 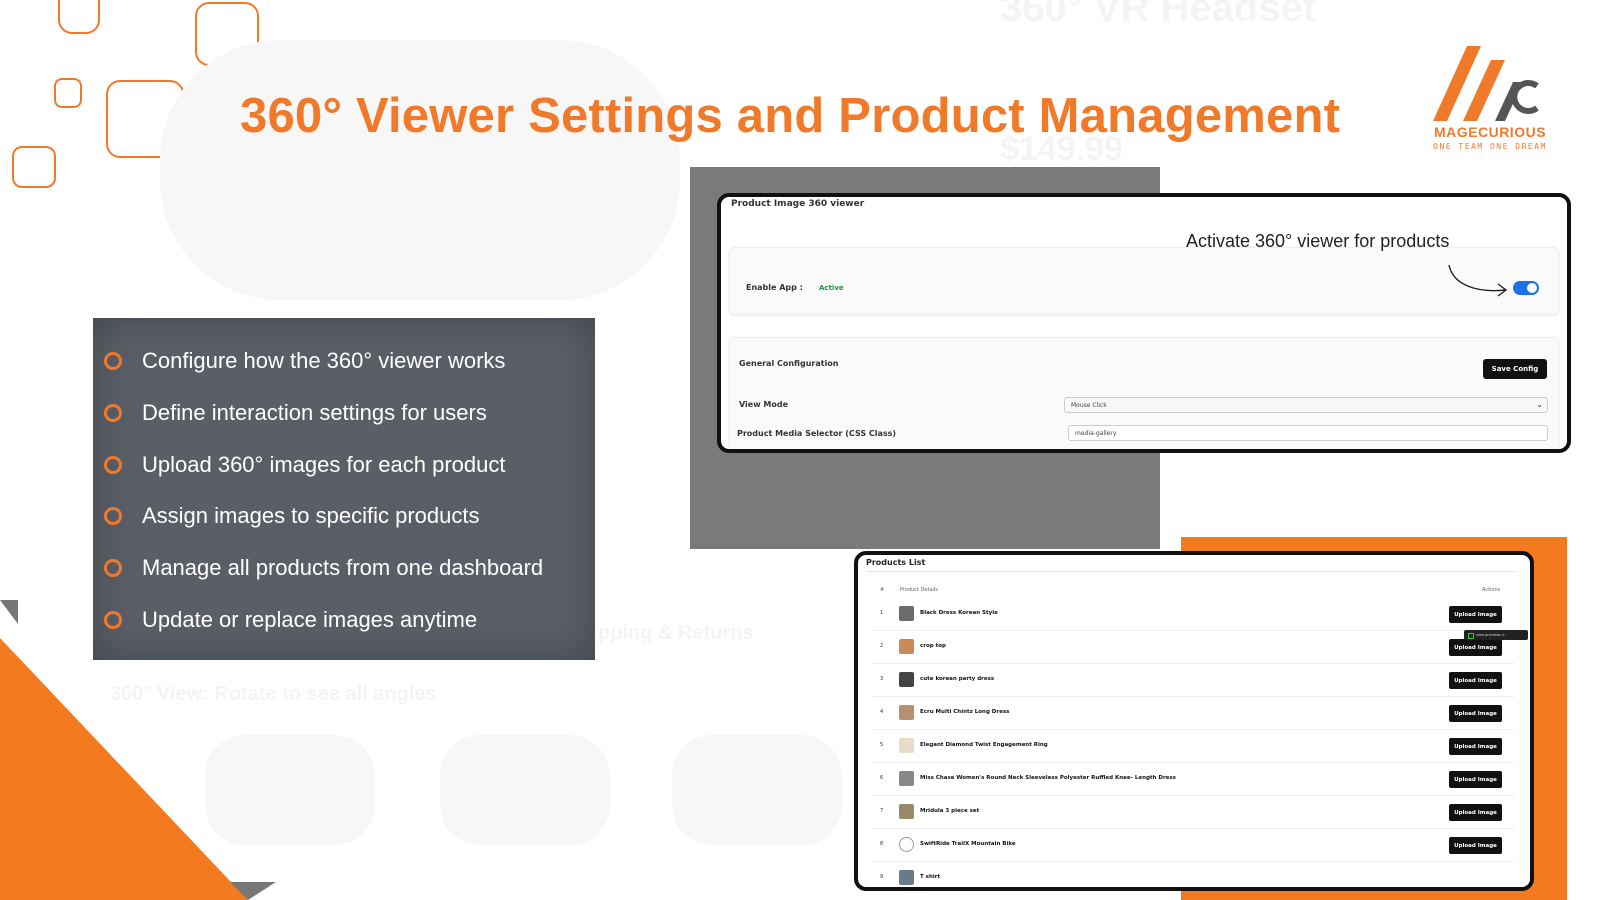 I want to click on feature-text: Define interaction settings for users, so click(x=314, y=412).